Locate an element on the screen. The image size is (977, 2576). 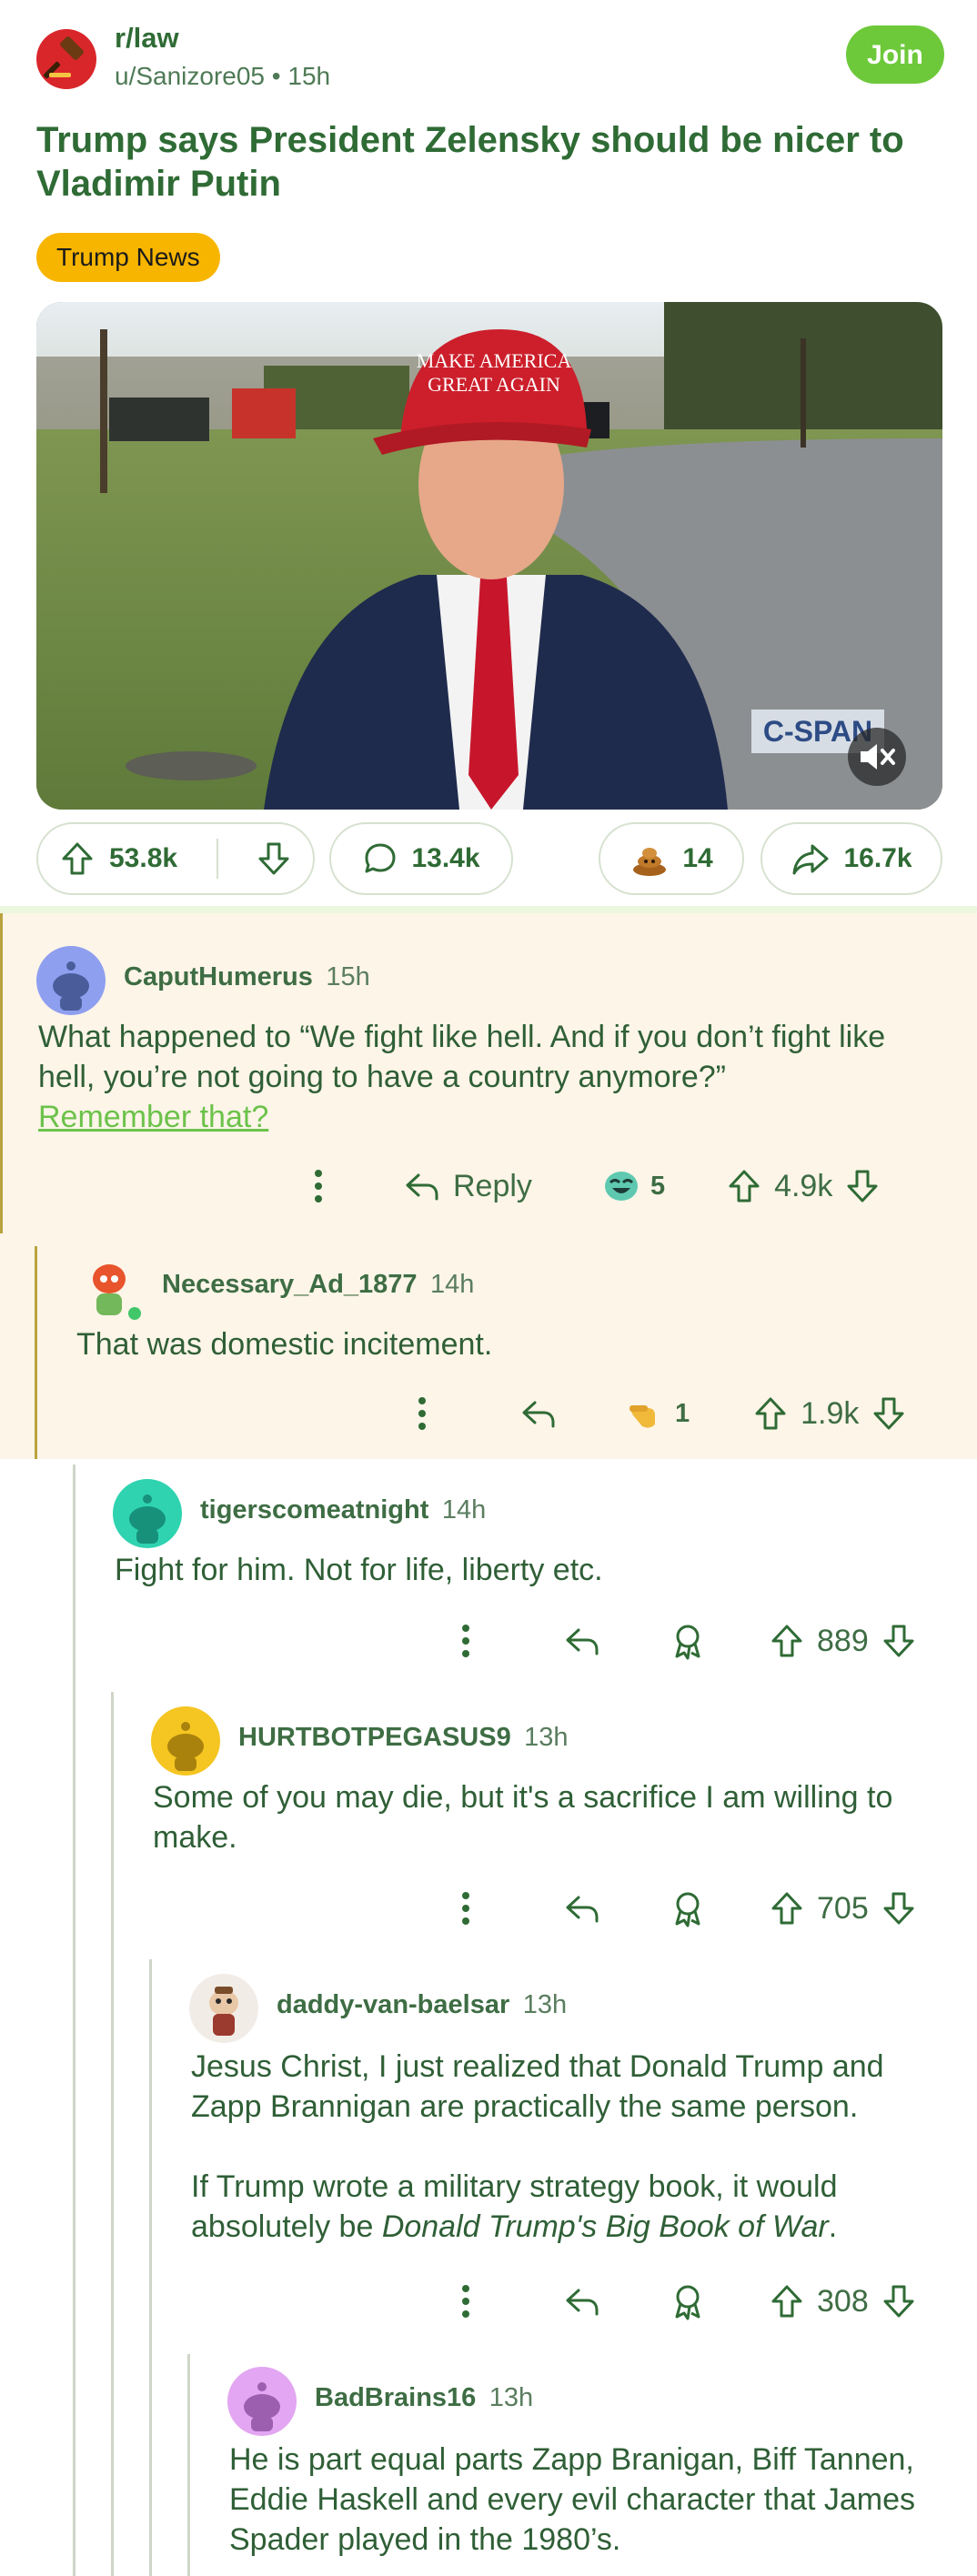
comment-header: HURTBOTPEGASUS9 13h is located at coordinates (403, 1738).